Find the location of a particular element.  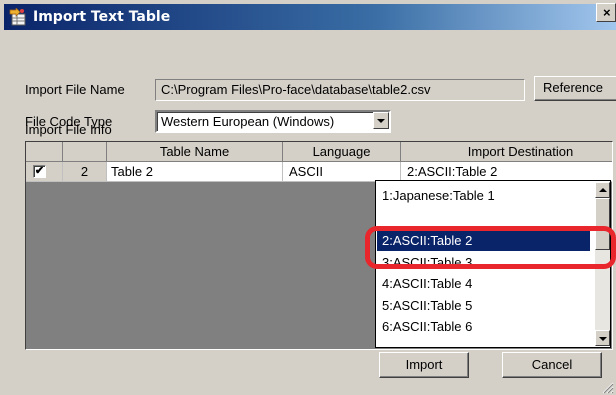

cancel-button: Cancel is located at coordinates (552, 365).